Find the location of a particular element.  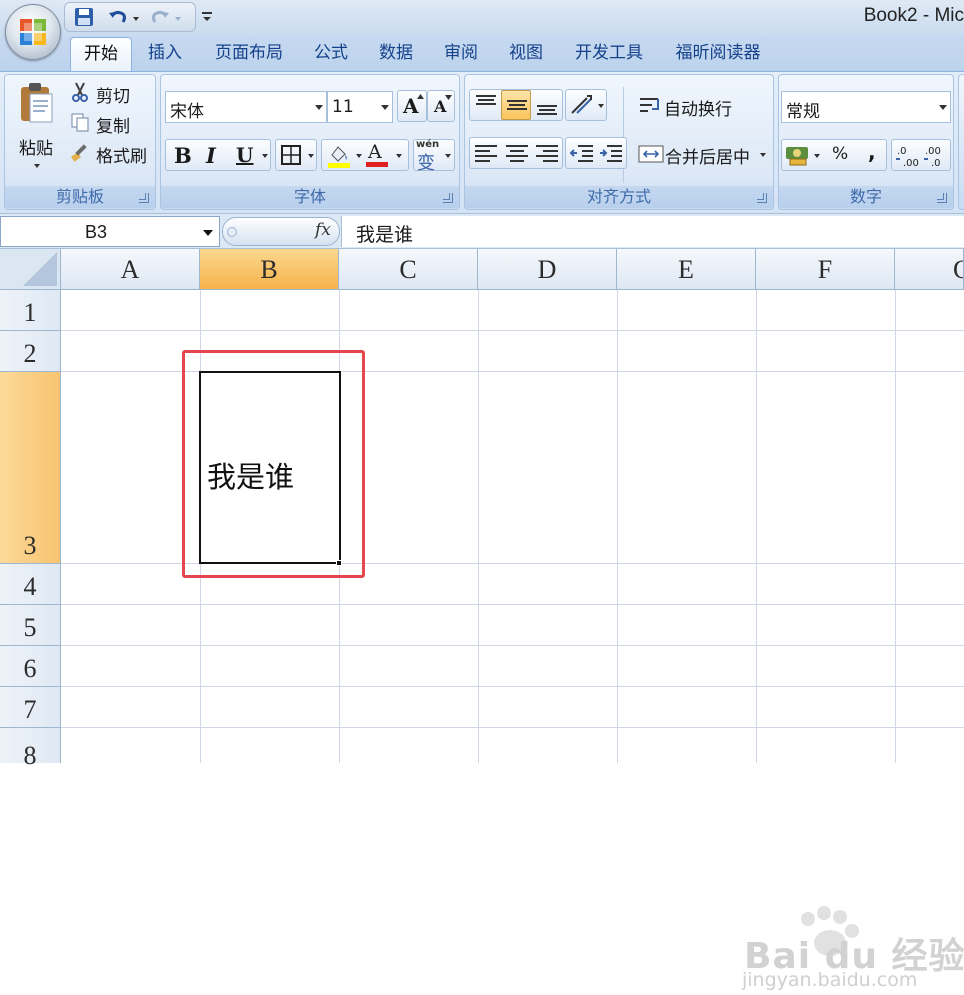

row-header-4: 4 is located at coordinates (30, 584).